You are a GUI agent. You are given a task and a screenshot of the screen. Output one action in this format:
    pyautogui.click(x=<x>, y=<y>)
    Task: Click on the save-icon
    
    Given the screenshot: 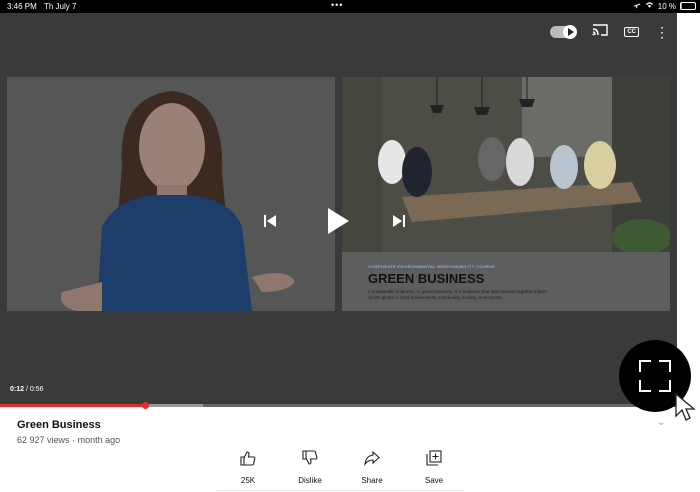 What is the action you would take?
    pyautogui.click(x=434, y=460)
    